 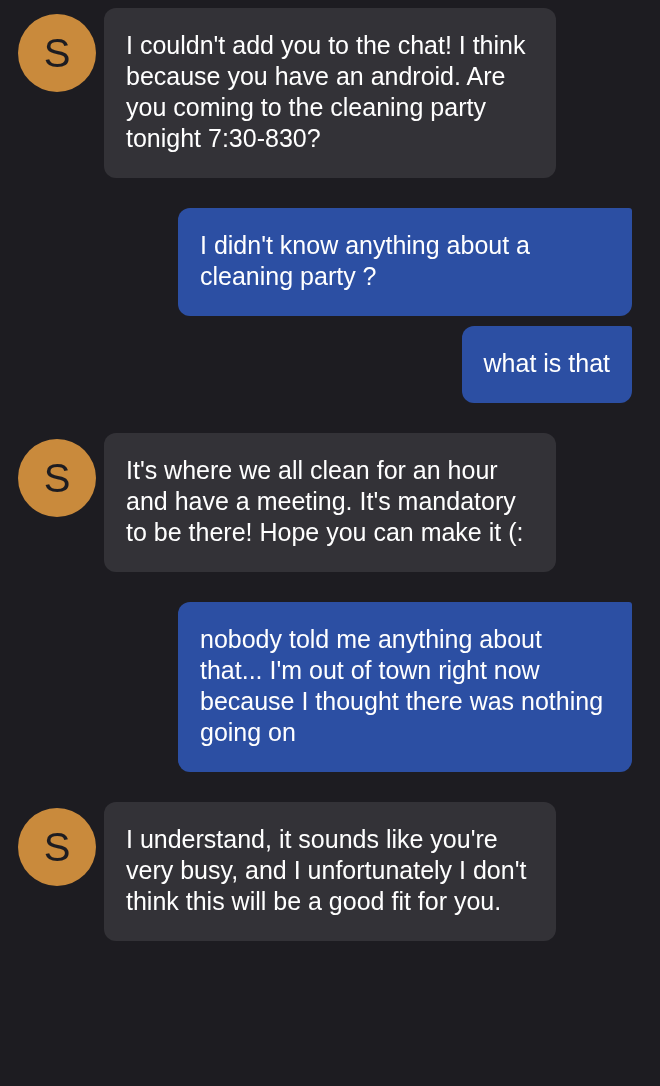 What do you see at coordinates (330, 93) in the screenshot?
I see `message-bubble: I couldn't add you to the chat! I think because you have an android. Are you coming to the cleaning party tonight 7:30-830?` at bounding box center [330, 93].